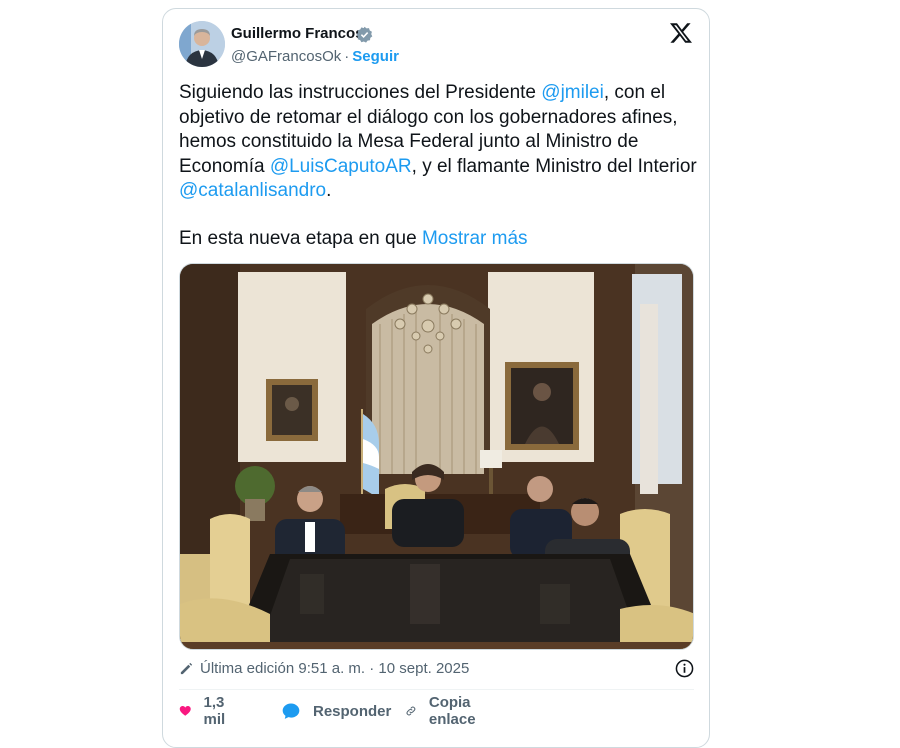  I want to click on copy-link-button: Copia enlace, so click(444, 711).